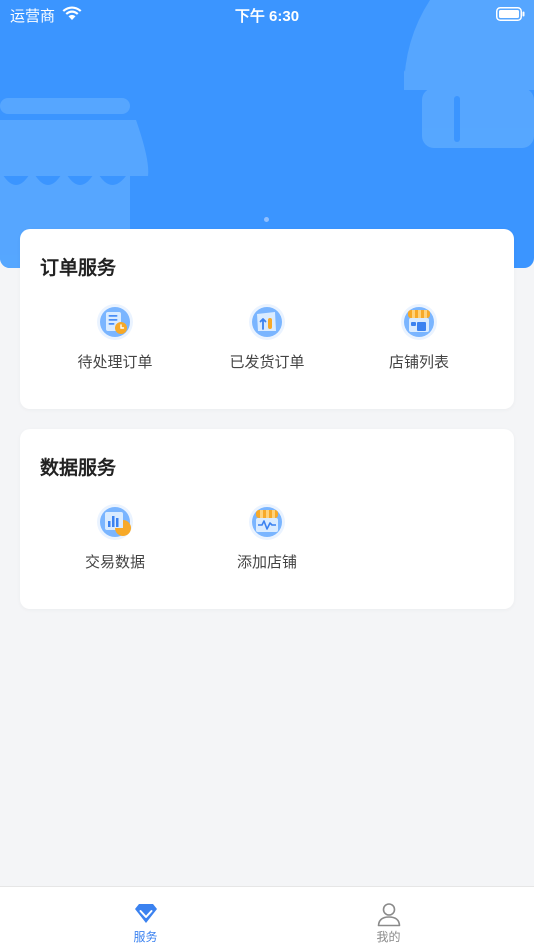 The height and width of the screenshot is (950, 534). I want to click on service-item-transaction-data: 交易数据, so click(115, 537).